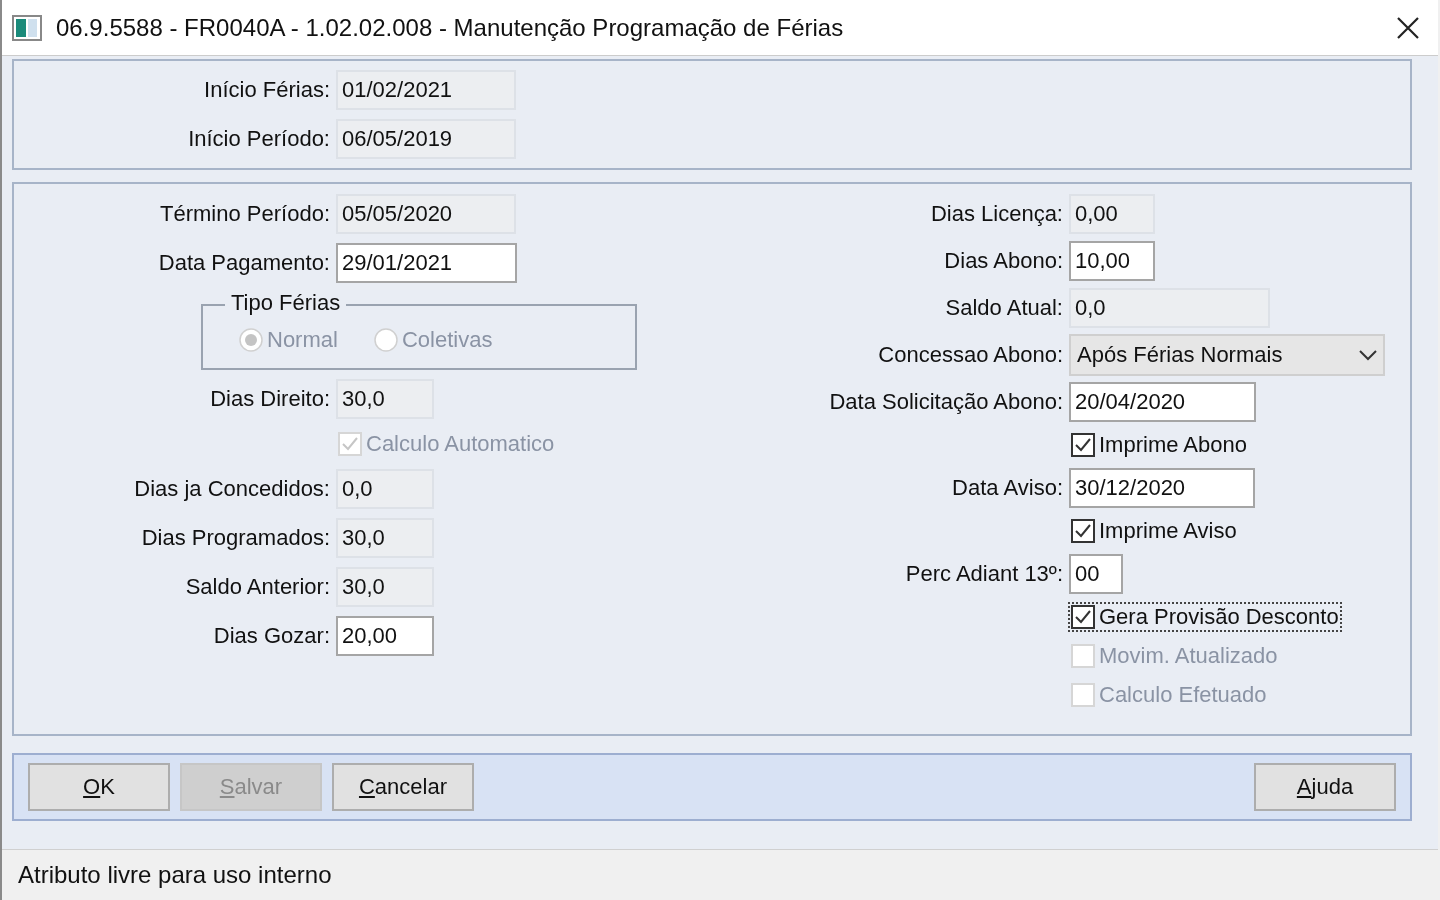  What do you see at coordinates (1112, 261) in the screenshot?
I see `input-field: 10,00` at bounding box center [1112, 261].